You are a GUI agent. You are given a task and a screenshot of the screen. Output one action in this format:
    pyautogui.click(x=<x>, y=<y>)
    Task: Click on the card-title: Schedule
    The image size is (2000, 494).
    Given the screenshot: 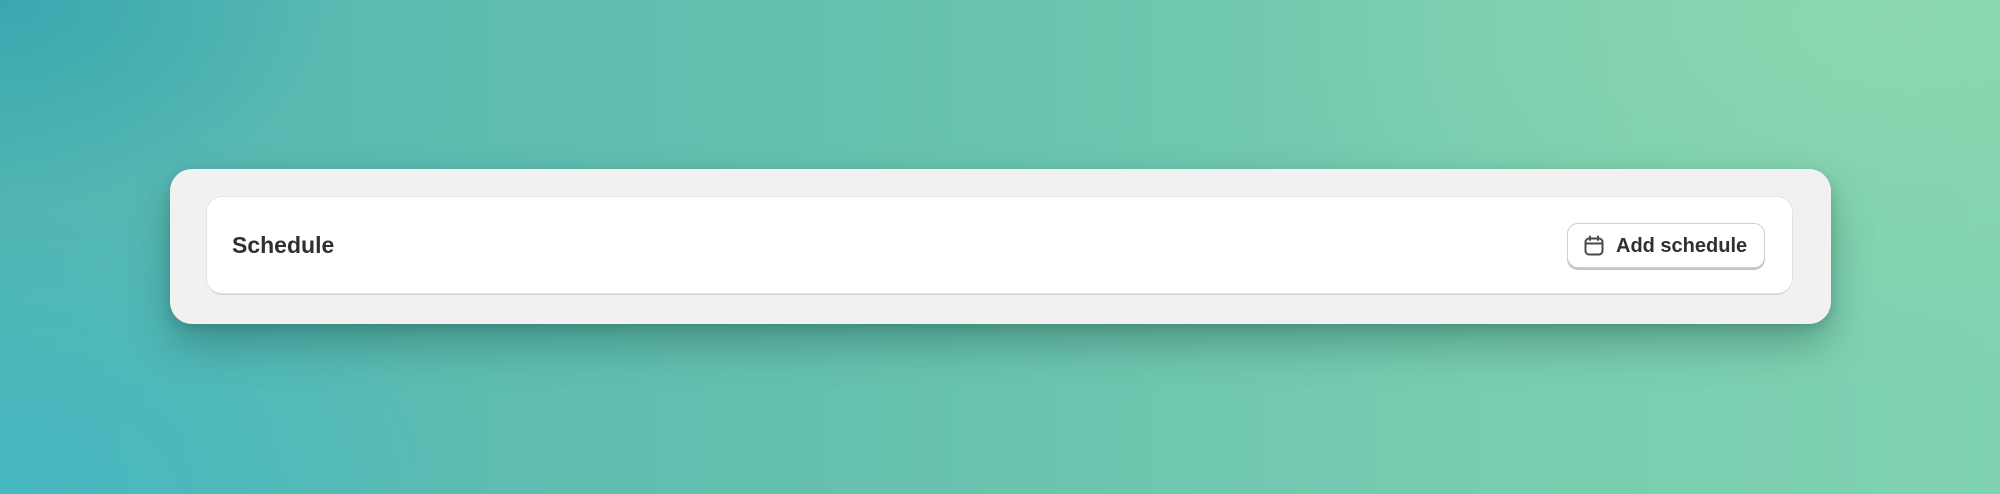 What is the action you would take?
    pyautogui.click(x=283, y=245)
    